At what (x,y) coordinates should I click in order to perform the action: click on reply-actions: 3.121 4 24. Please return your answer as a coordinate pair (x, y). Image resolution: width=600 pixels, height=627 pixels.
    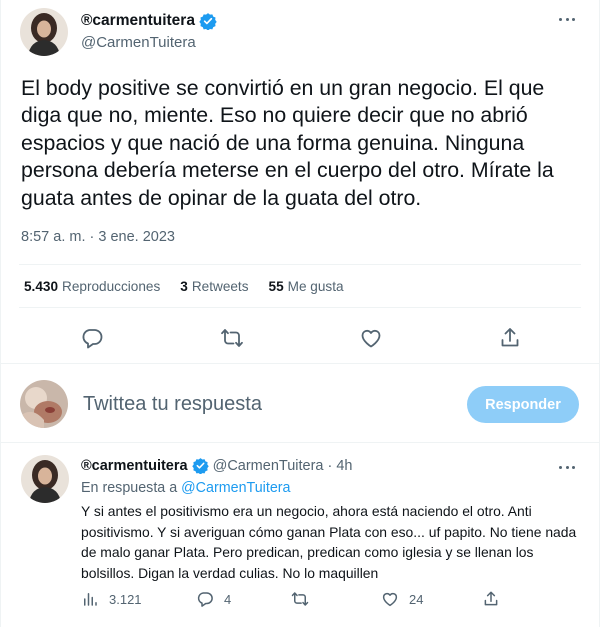
    Looking at the image, I should click on (300, 601).